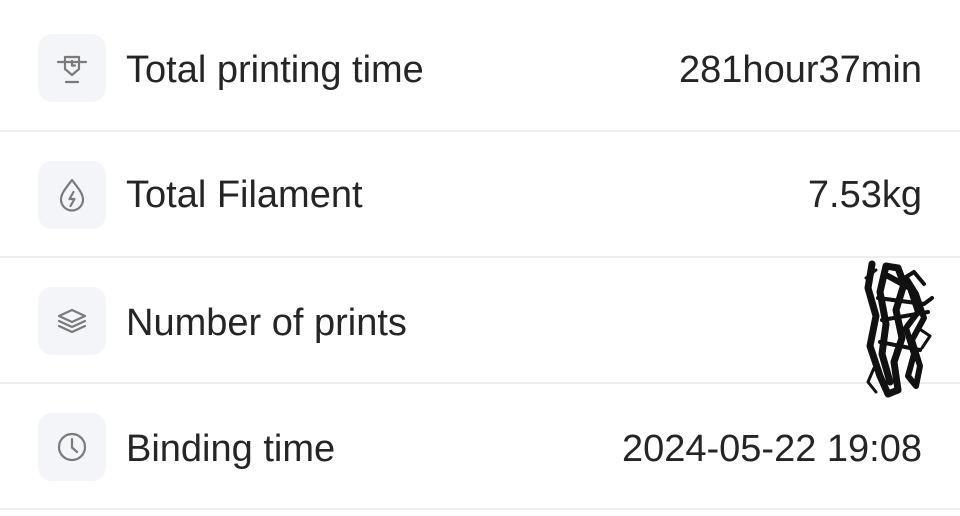 The height and width of the screenshot is (516, 960). Describe the element at coordinates (231, 449) in the screenshot. I see `stat-label: Binding time` at that location.